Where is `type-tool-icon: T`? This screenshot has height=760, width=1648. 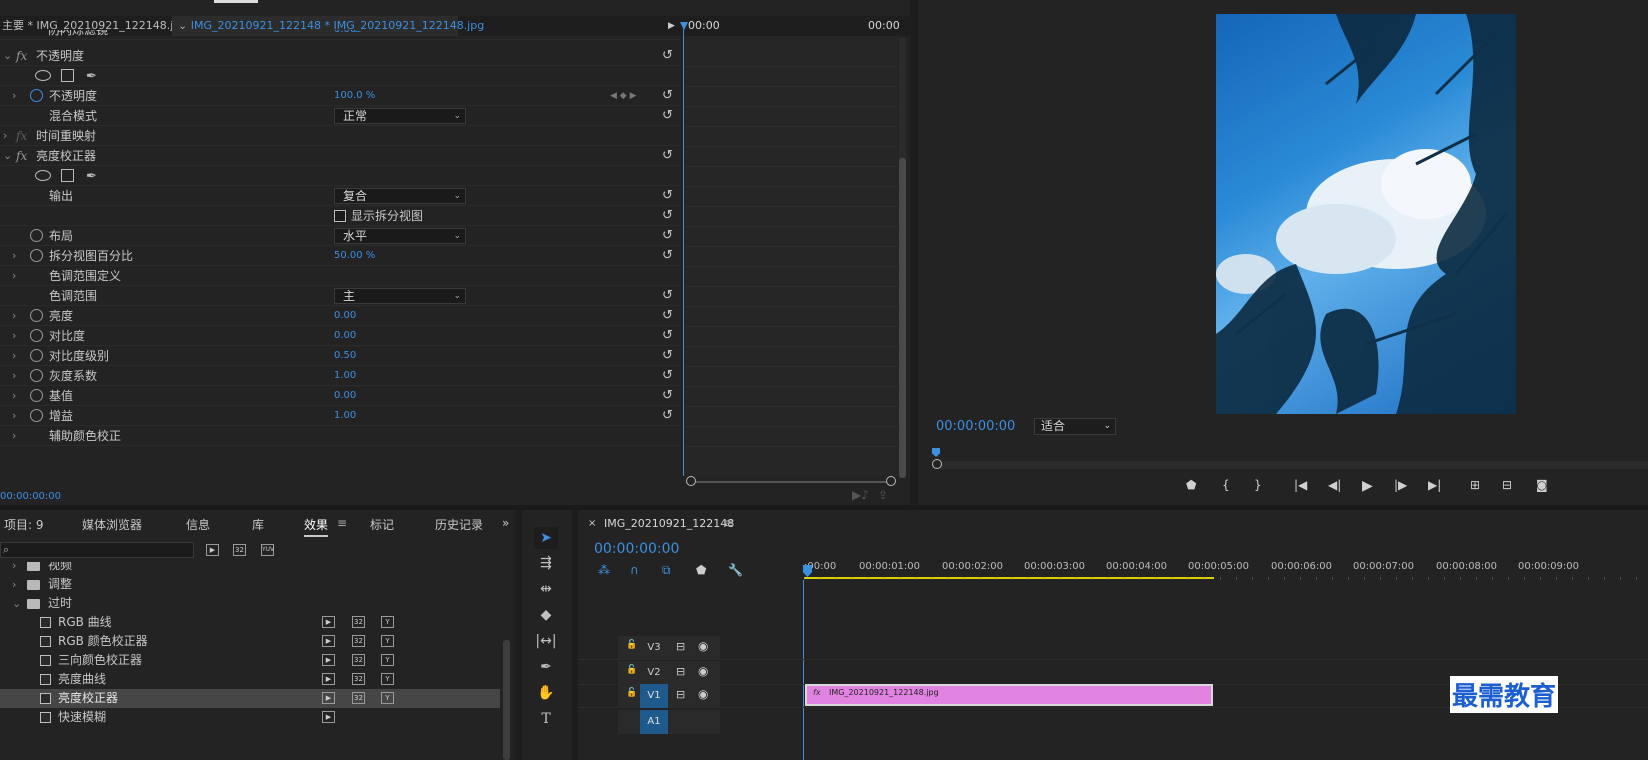
type-tool-icon: T is located at coordinates (546, 719).